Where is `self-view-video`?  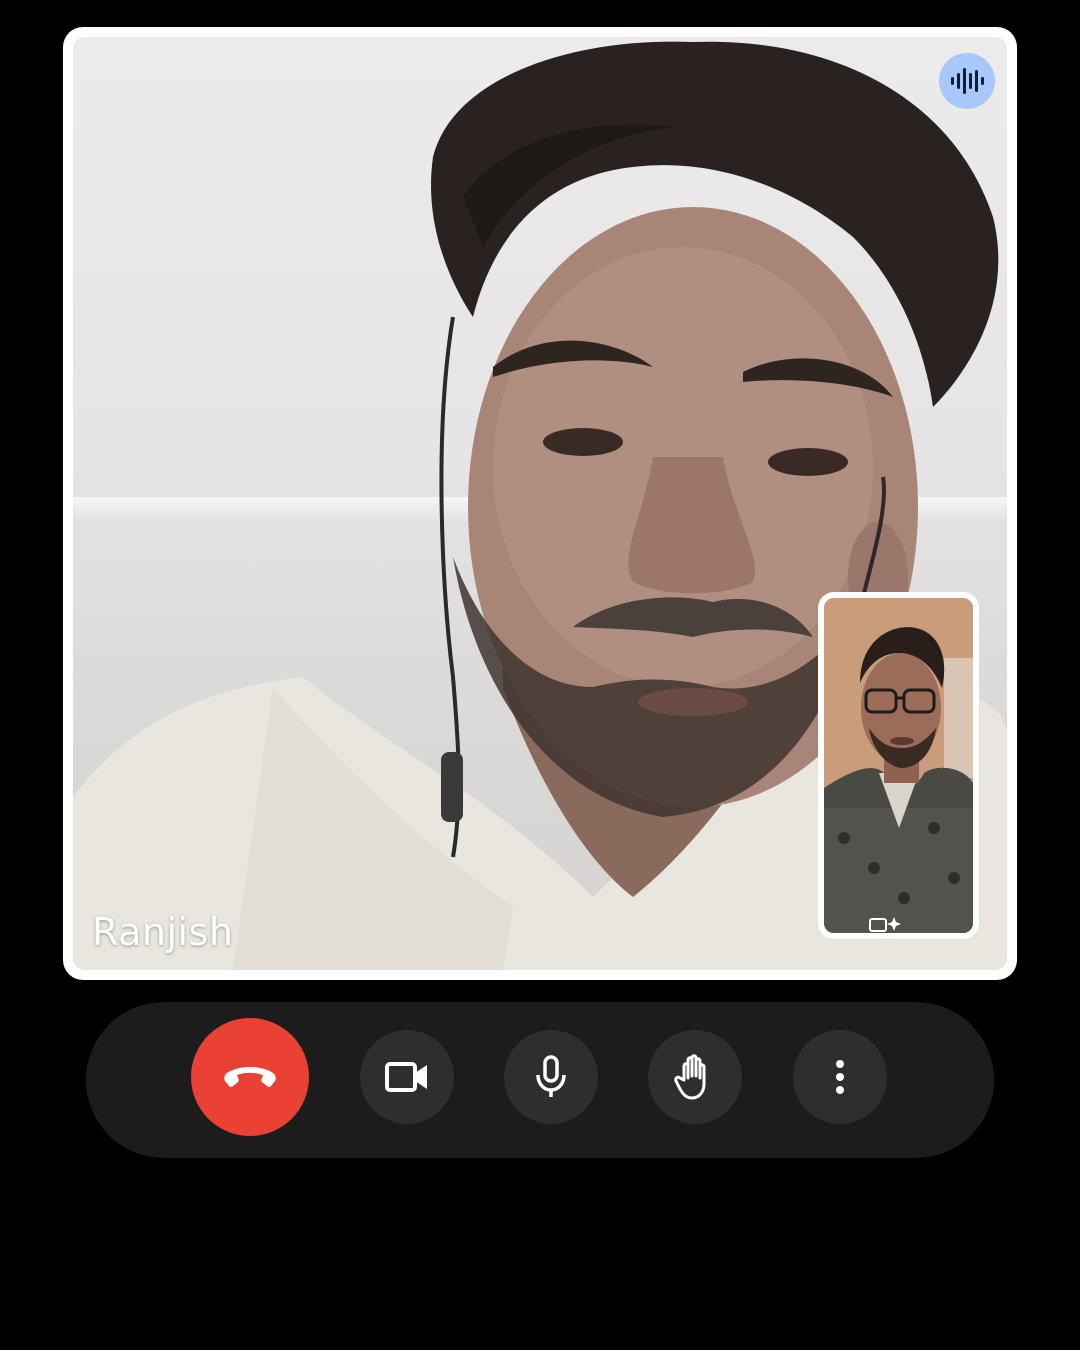 self-view-video is located at coordinates (898, 765).